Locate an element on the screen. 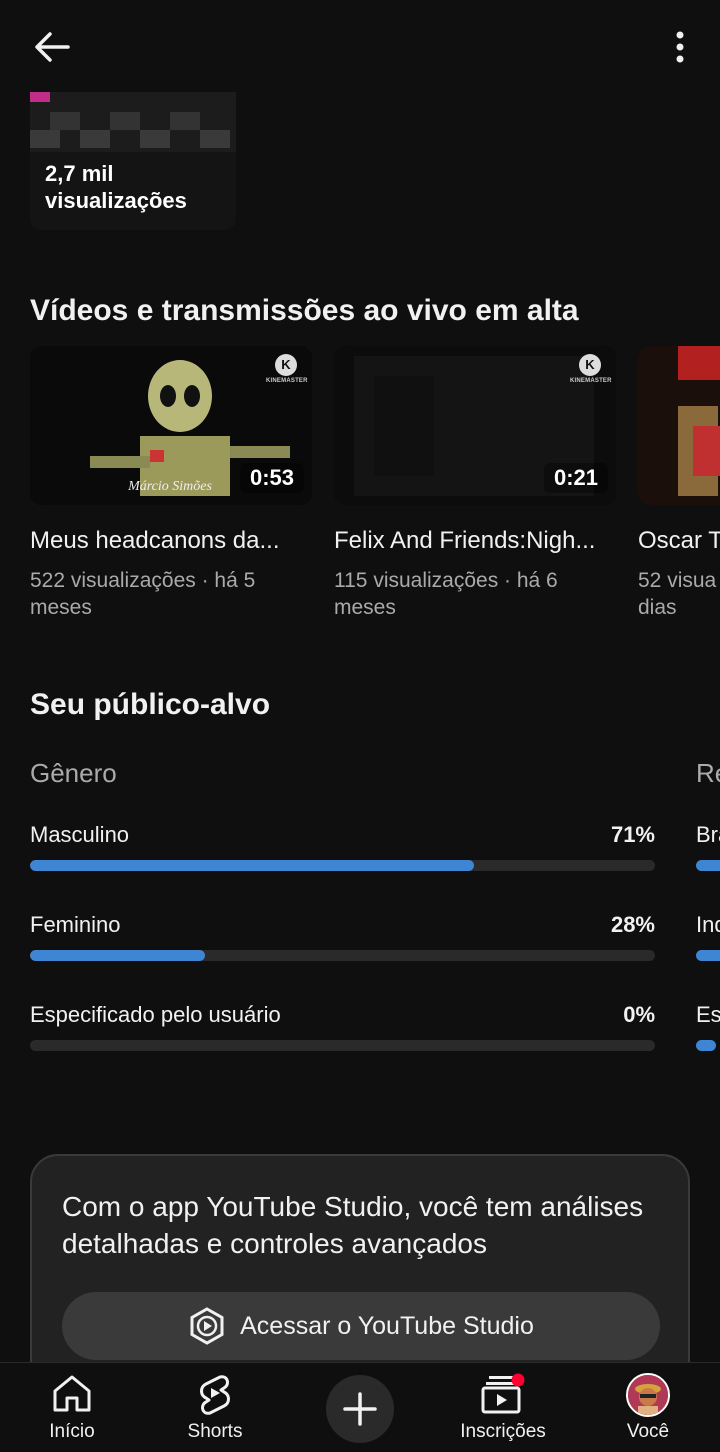 The width and height of the screenshot is (720, 1452). nav-home: Início is located at coordinates (72, 1407).